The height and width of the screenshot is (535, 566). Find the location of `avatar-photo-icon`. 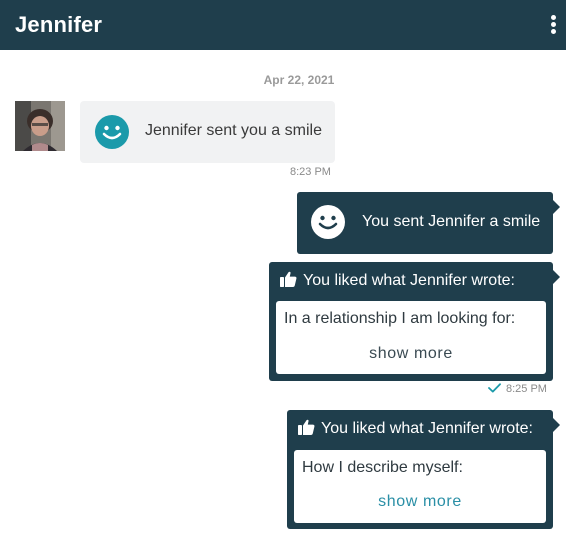

avatar-photo-icon is located at coordinates (40, 126).